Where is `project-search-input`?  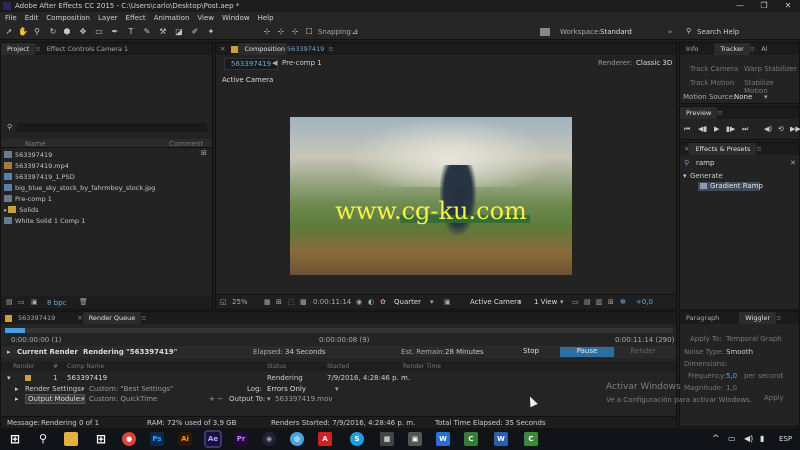 project-search-input is located at coordinates (112, 127).